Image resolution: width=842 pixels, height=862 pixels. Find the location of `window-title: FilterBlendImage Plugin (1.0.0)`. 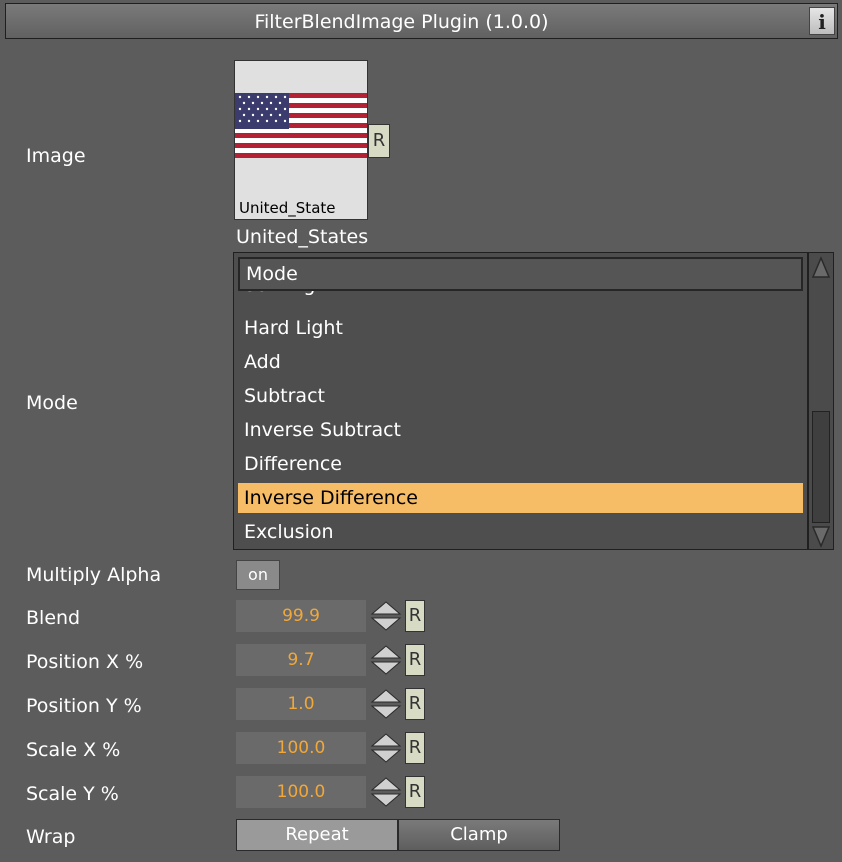

window-title: FilterBlendImage Plugin (1.0.0) is located at coordinates (401, 22).